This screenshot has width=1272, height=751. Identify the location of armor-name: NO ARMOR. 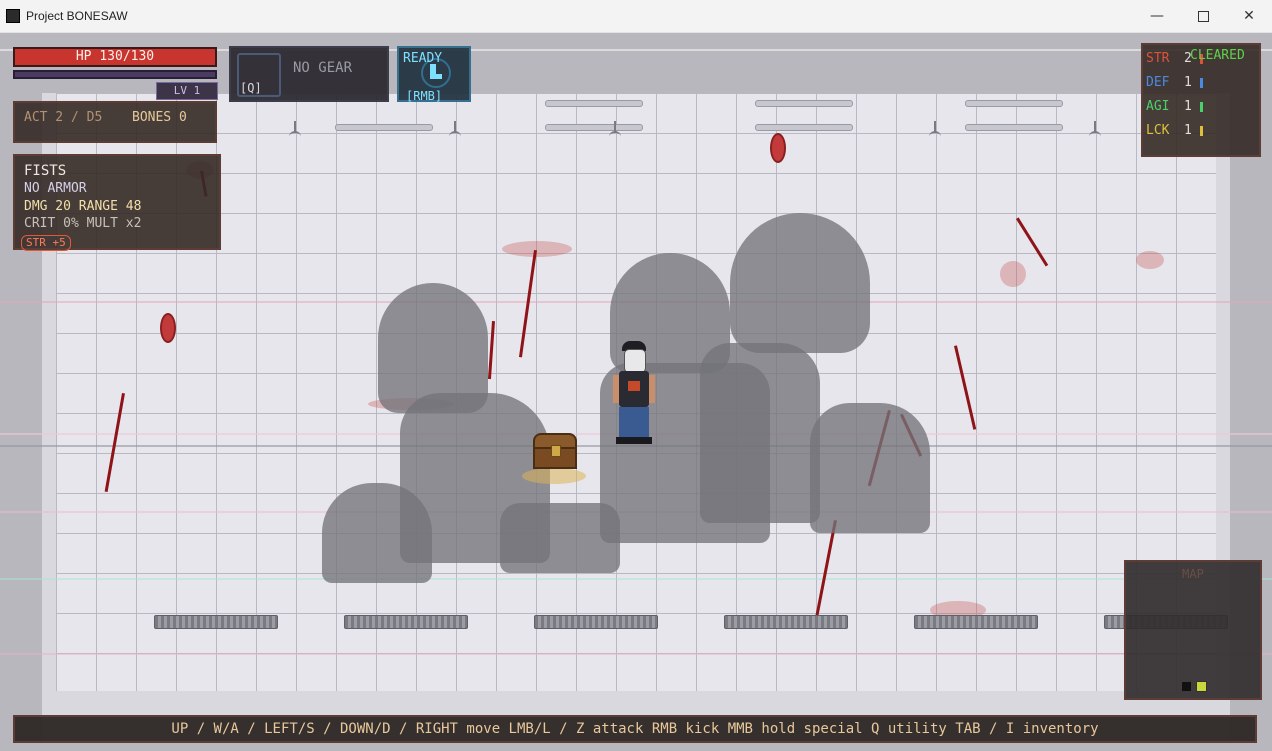
(55, 188).